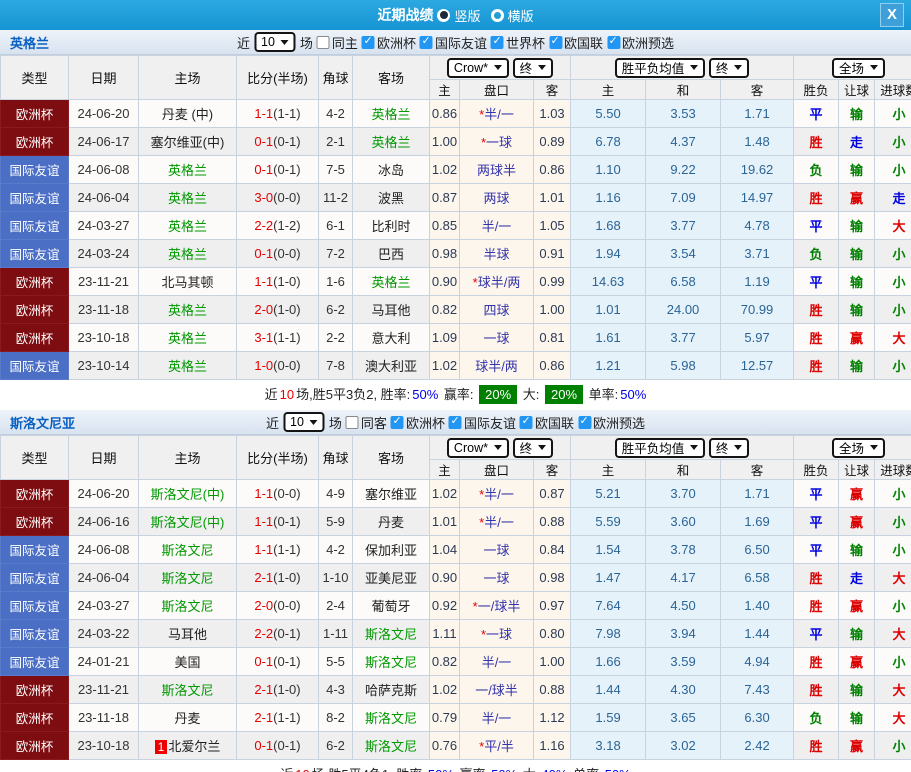 This screenshot has width=911, height=772. Describe the element at coordinates (264, 521) in the screenshot. I see `full-score: 1-1` at that location.